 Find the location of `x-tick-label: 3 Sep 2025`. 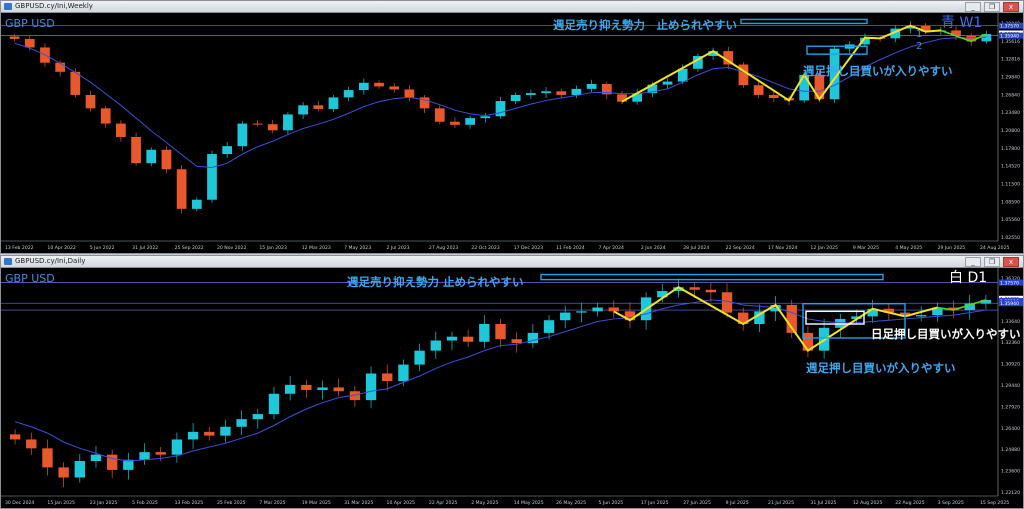

x-tick-label: 3 Sep 2025 is located at coordinates (951, 503).